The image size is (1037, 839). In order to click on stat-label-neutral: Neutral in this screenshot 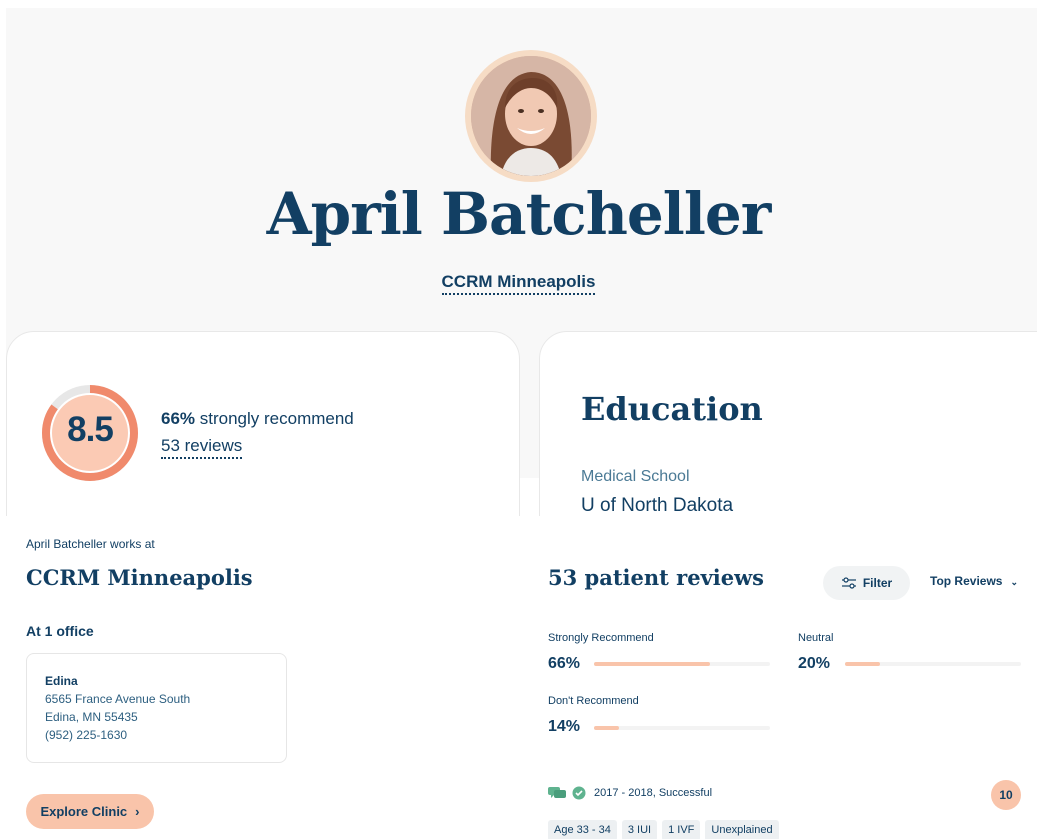, I will do `click(816, 638)`.